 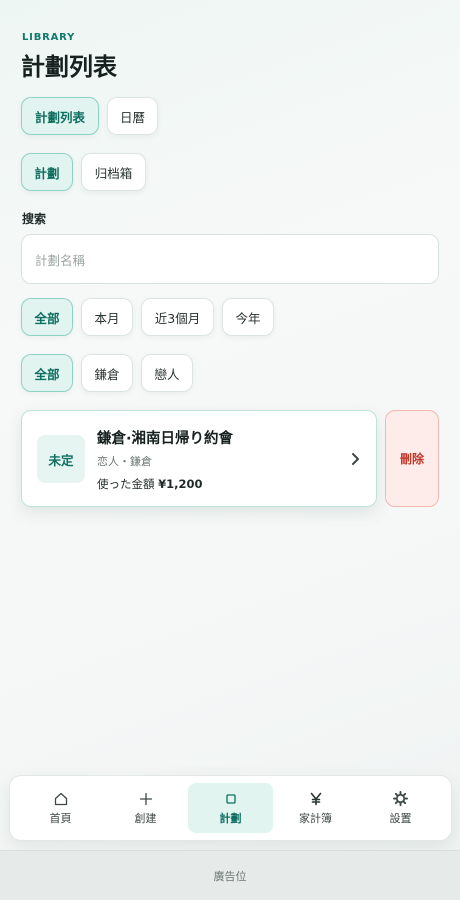 I want to click on status-badge: 未定, so click(x=61, y=459).